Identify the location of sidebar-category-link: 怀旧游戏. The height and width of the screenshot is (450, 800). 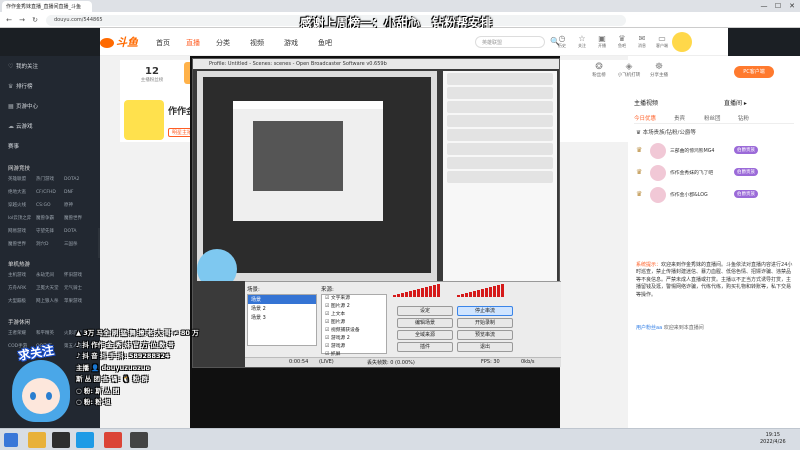
(78, 275).